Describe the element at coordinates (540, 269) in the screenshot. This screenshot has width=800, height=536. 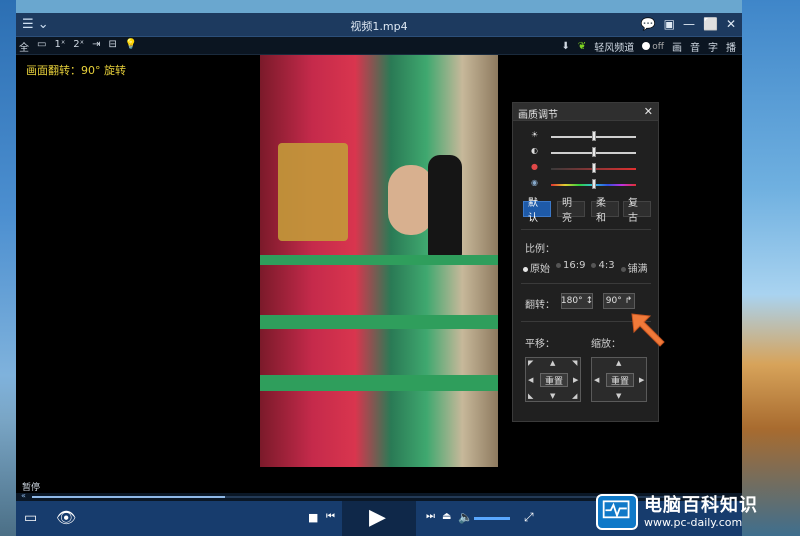
I see `ratio-label-text: 原始` at that location.